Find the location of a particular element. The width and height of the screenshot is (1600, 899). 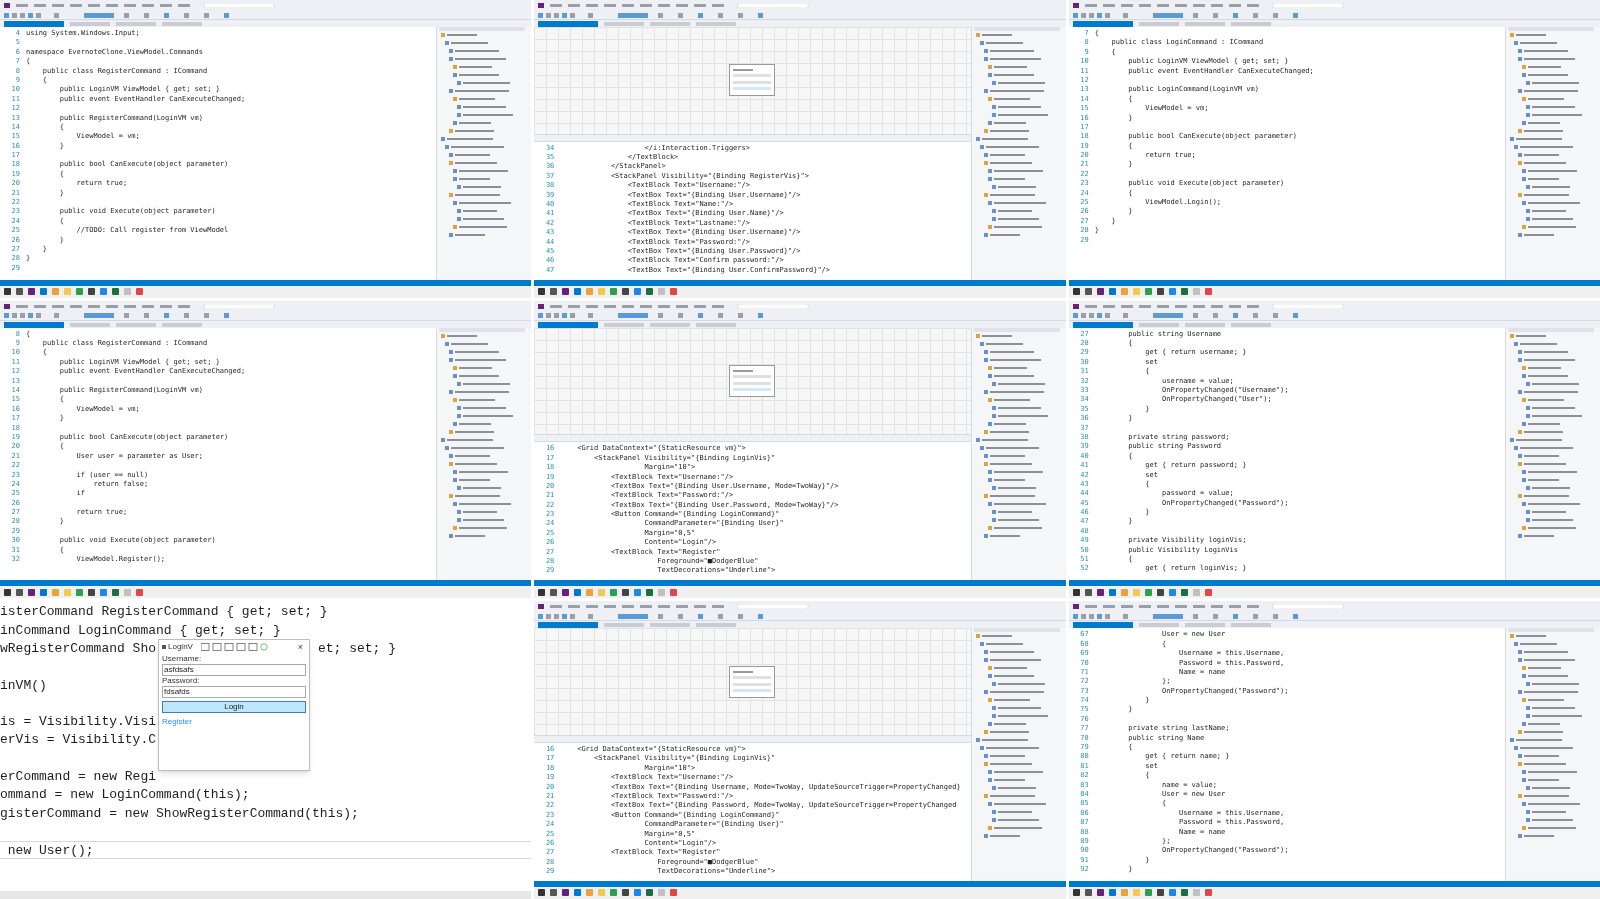

window-title: LoginV is located at coordinates (180, 647).